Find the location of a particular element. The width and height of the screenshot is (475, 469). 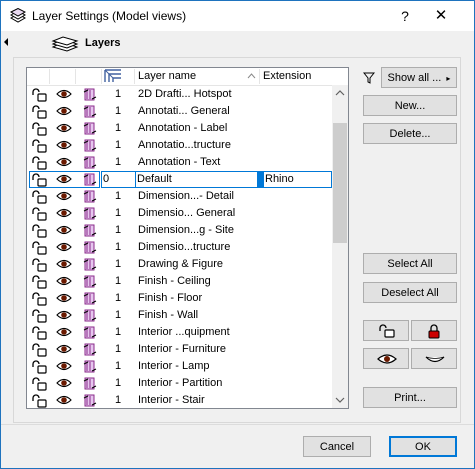

ok-button: OK is located at coordinates (423, 446).